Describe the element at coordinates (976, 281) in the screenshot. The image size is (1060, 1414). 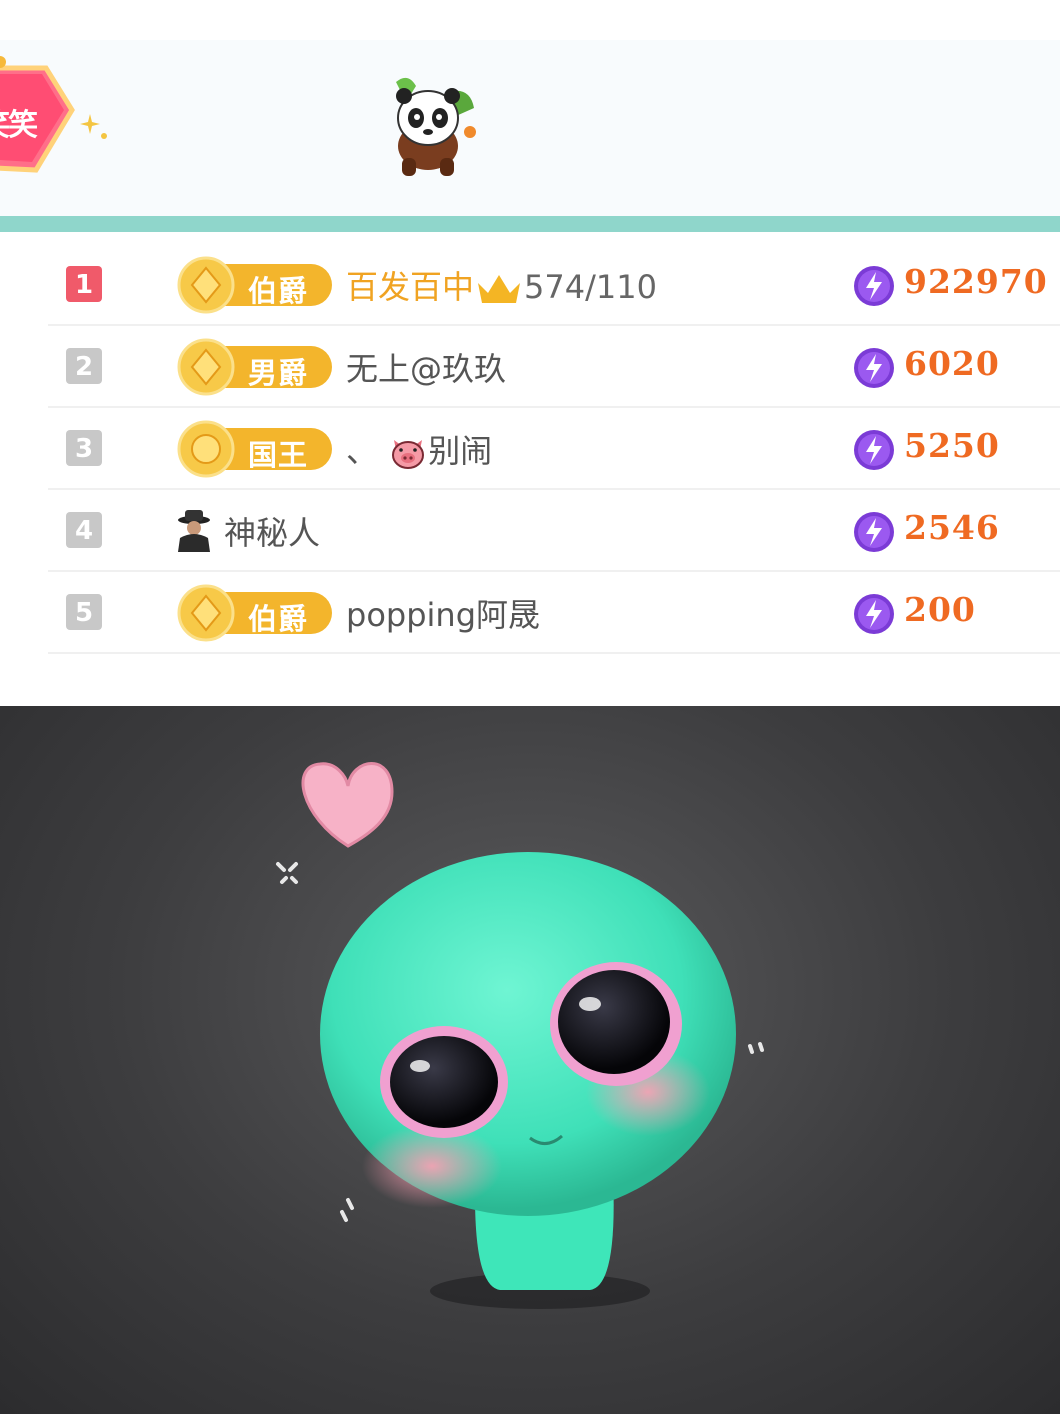
I see `score-value: 922970` at that location.